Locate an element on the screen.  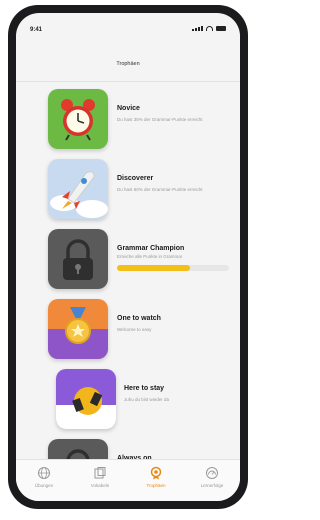
trophy-progress-fill is located at coordinates (153, 268).